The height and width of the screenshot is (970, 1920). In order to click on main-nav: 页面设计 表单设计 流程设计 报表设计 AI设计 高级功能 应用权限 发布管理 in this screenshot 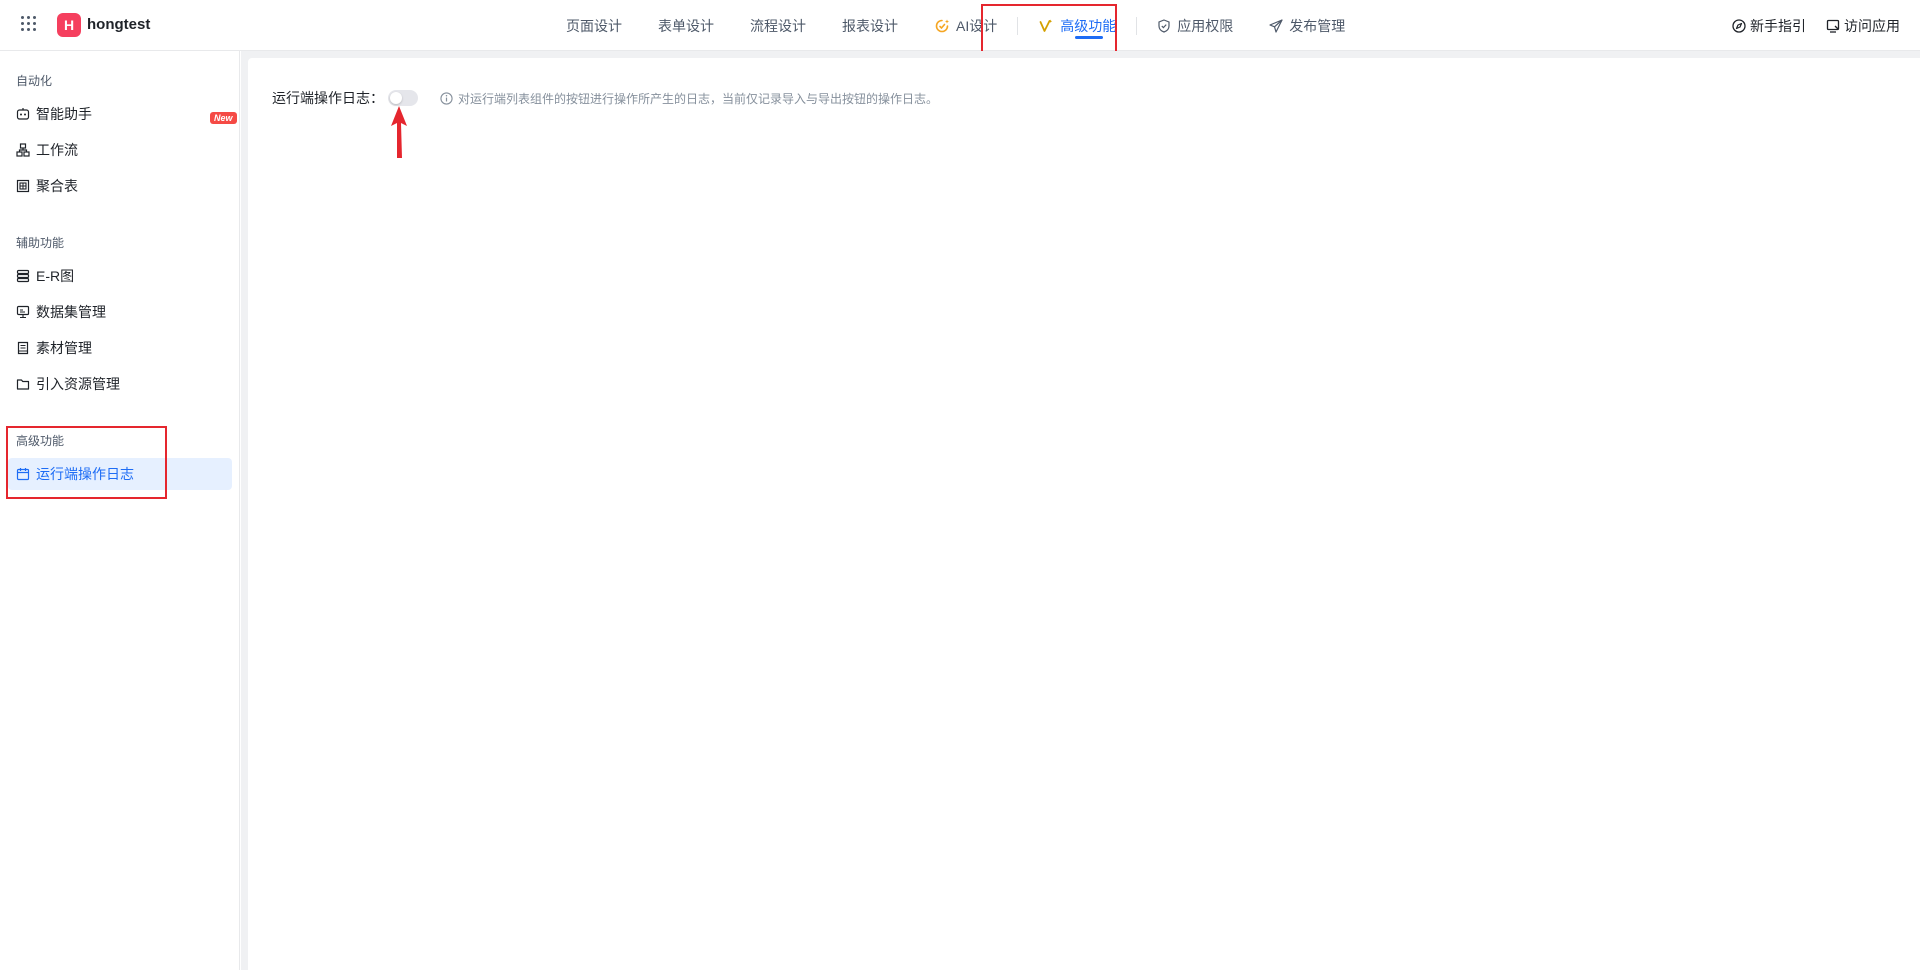, I will do `click(955, 25)`.